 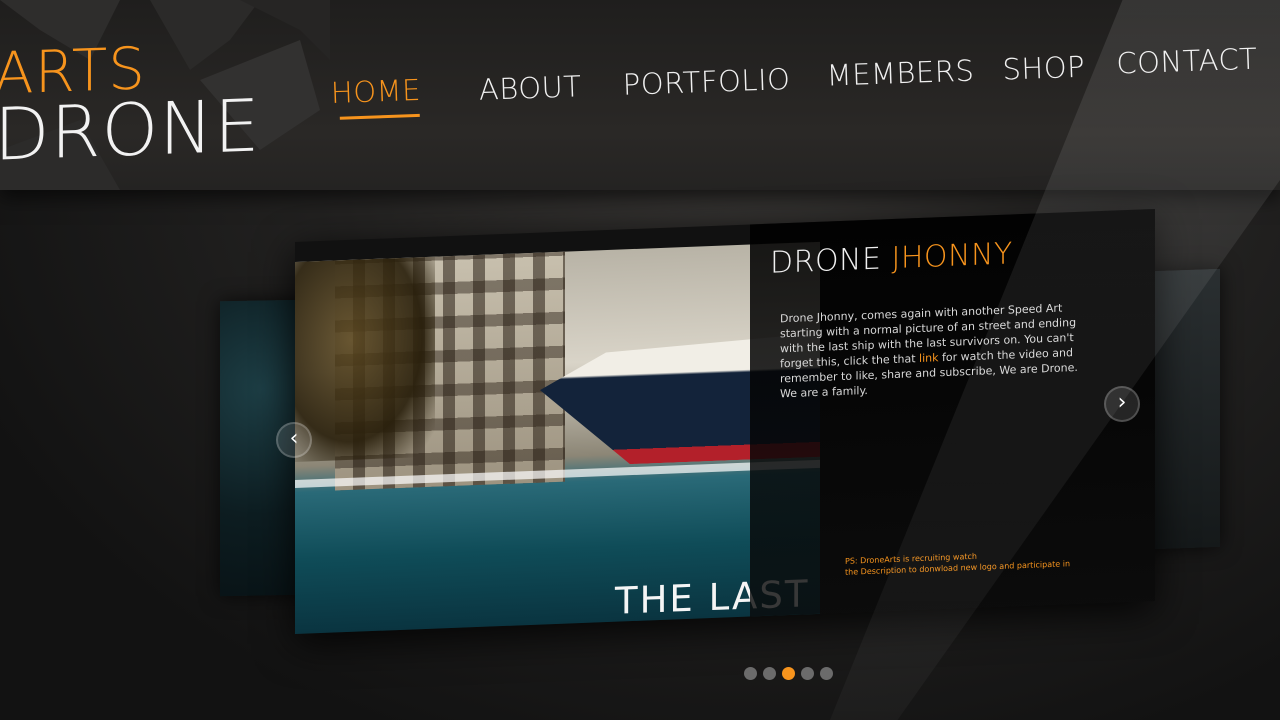 What do you see at coordinates (130, 130) in the screenshot?
I see `logo-line-drone: DRONE` at bounding box center [130, 130].